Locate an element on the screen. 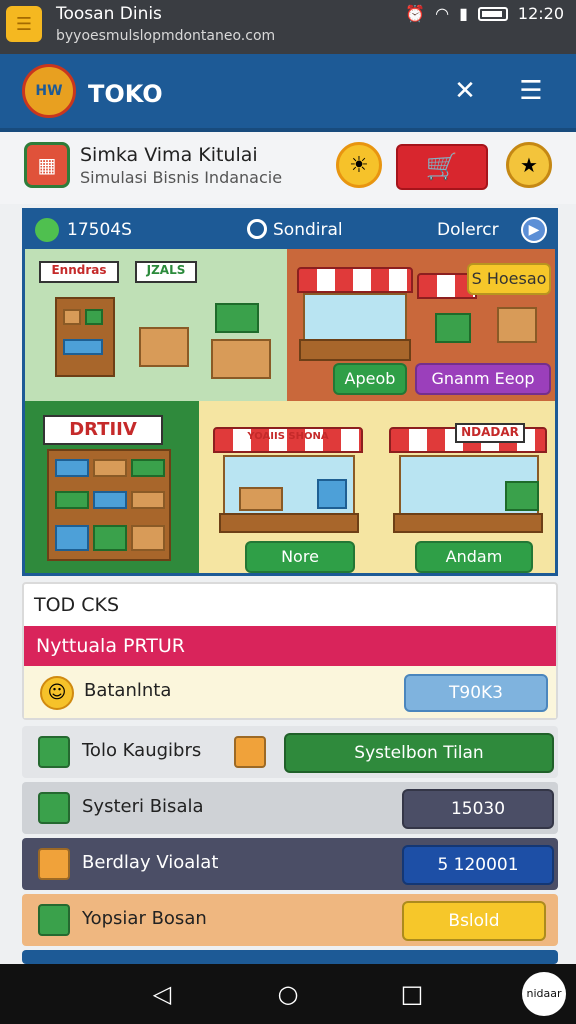  tile-stalls: S Hoesao Apeob Gnanm Eeop is located at coordinates (421, 325).